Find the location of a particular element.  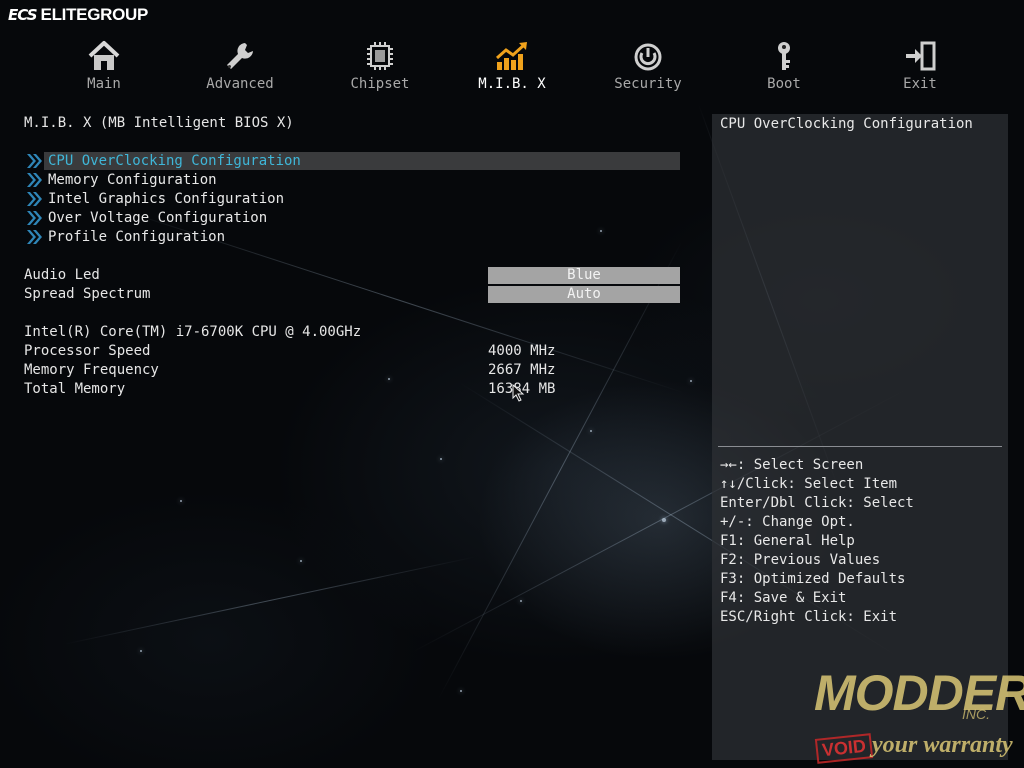

tab-label-main: Main is located at coordinates (104, 84).